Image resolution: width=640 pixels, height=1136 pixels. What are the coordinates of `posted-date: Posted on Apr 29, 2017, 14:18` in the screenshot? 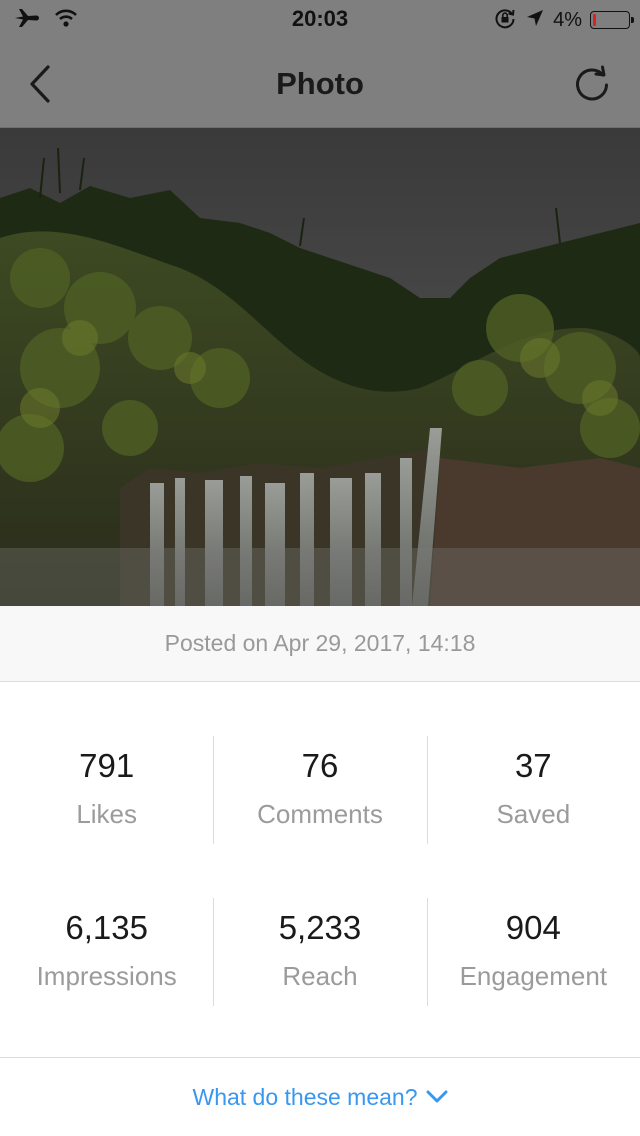 It's located at (320, 643).